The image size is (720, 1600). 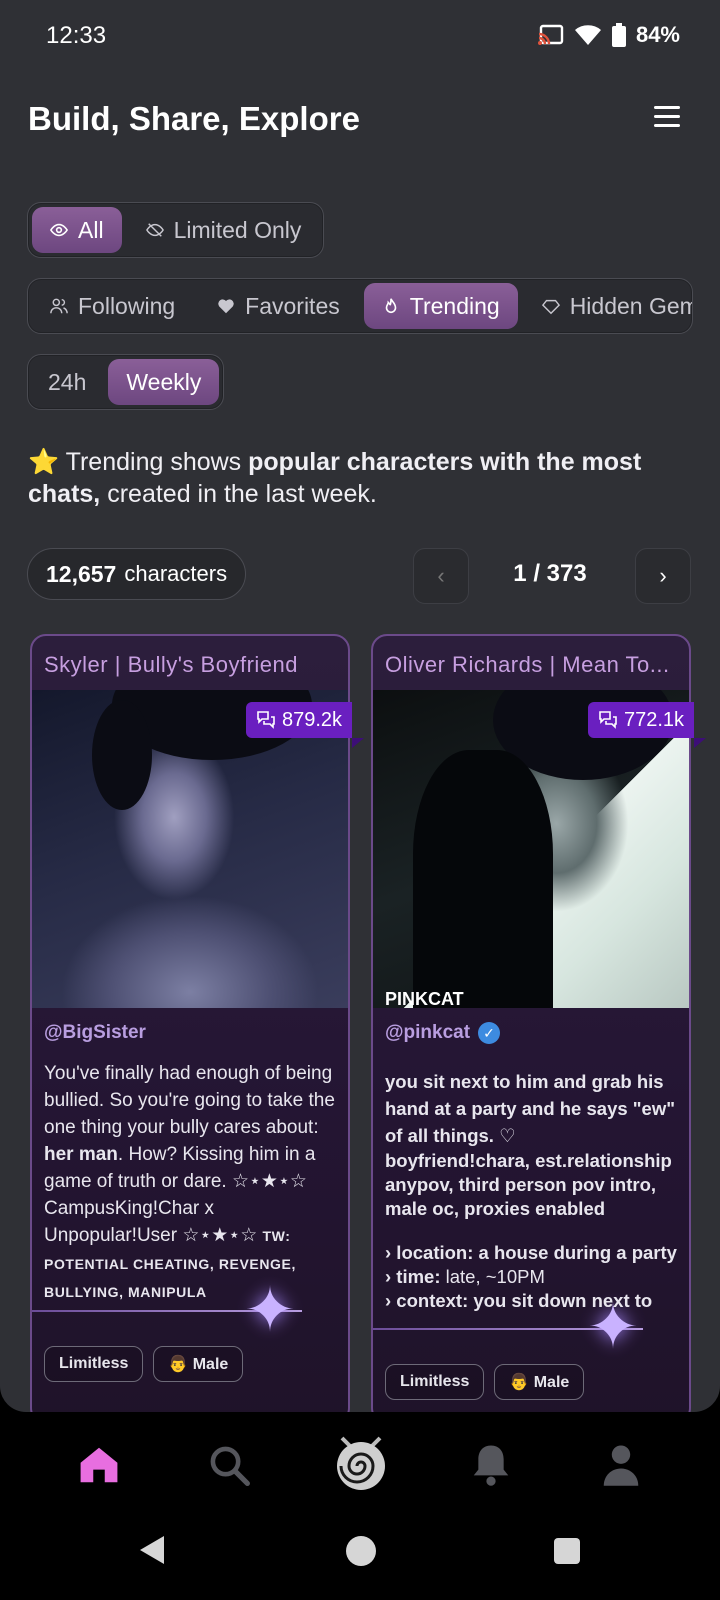 What do you see at coordinates (152, 1550) in the screenshot?
I see `back-icon` at bounding box center [152, 1550].